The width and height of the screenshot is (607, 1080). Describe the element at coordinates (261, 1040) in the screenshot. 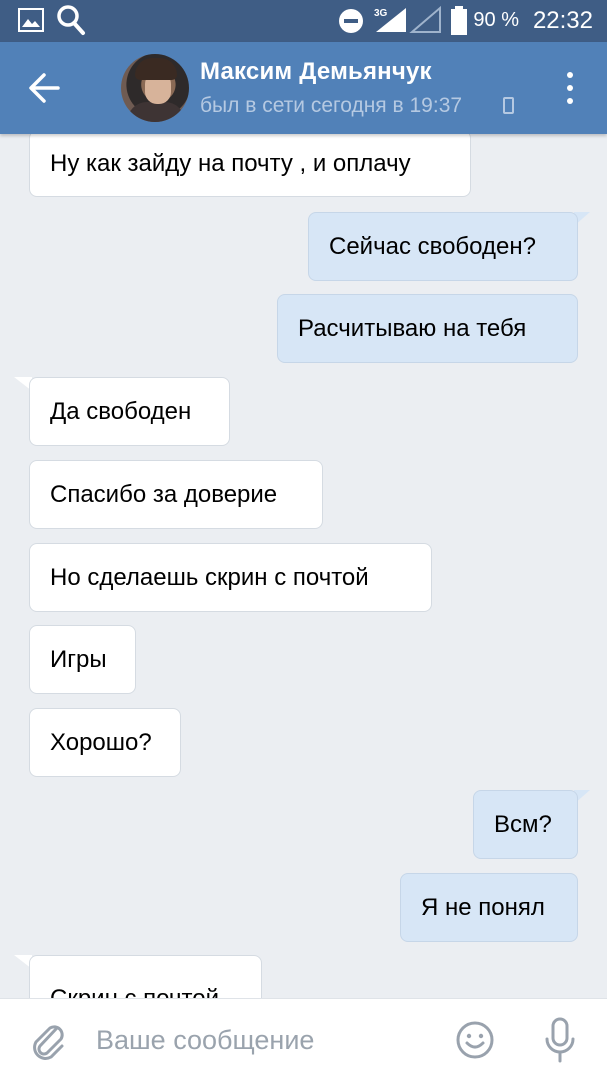

I see `message-input` at that location.